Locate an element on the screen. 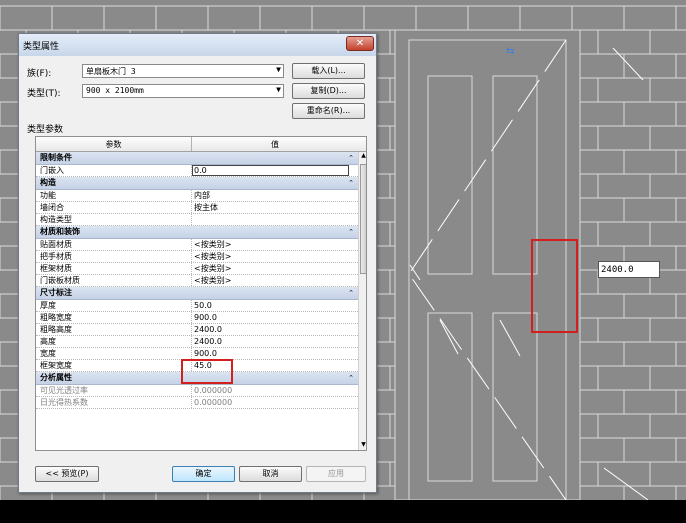 The width and height of the screenshot is (686, 523). parameter-row: 贴面材质 <按类别> is located at coordinates (197, 245).